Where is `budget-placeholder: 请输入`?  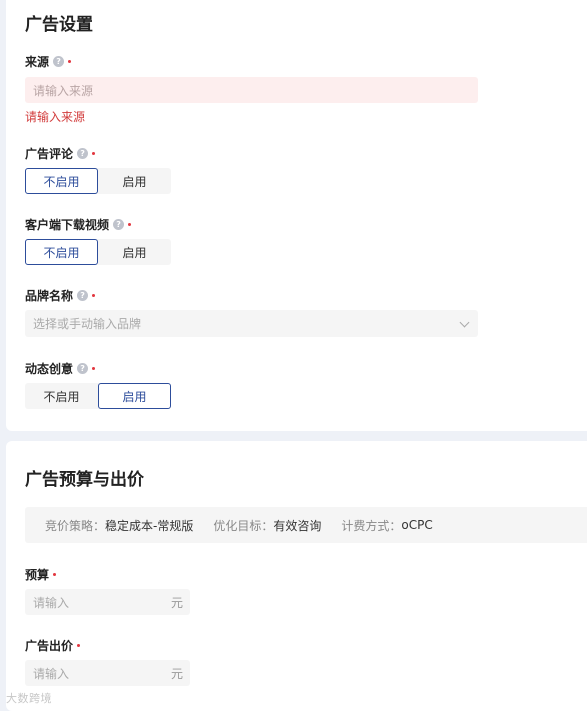
budget-placeholder: 请输入 is located at coordinates (51, 602).